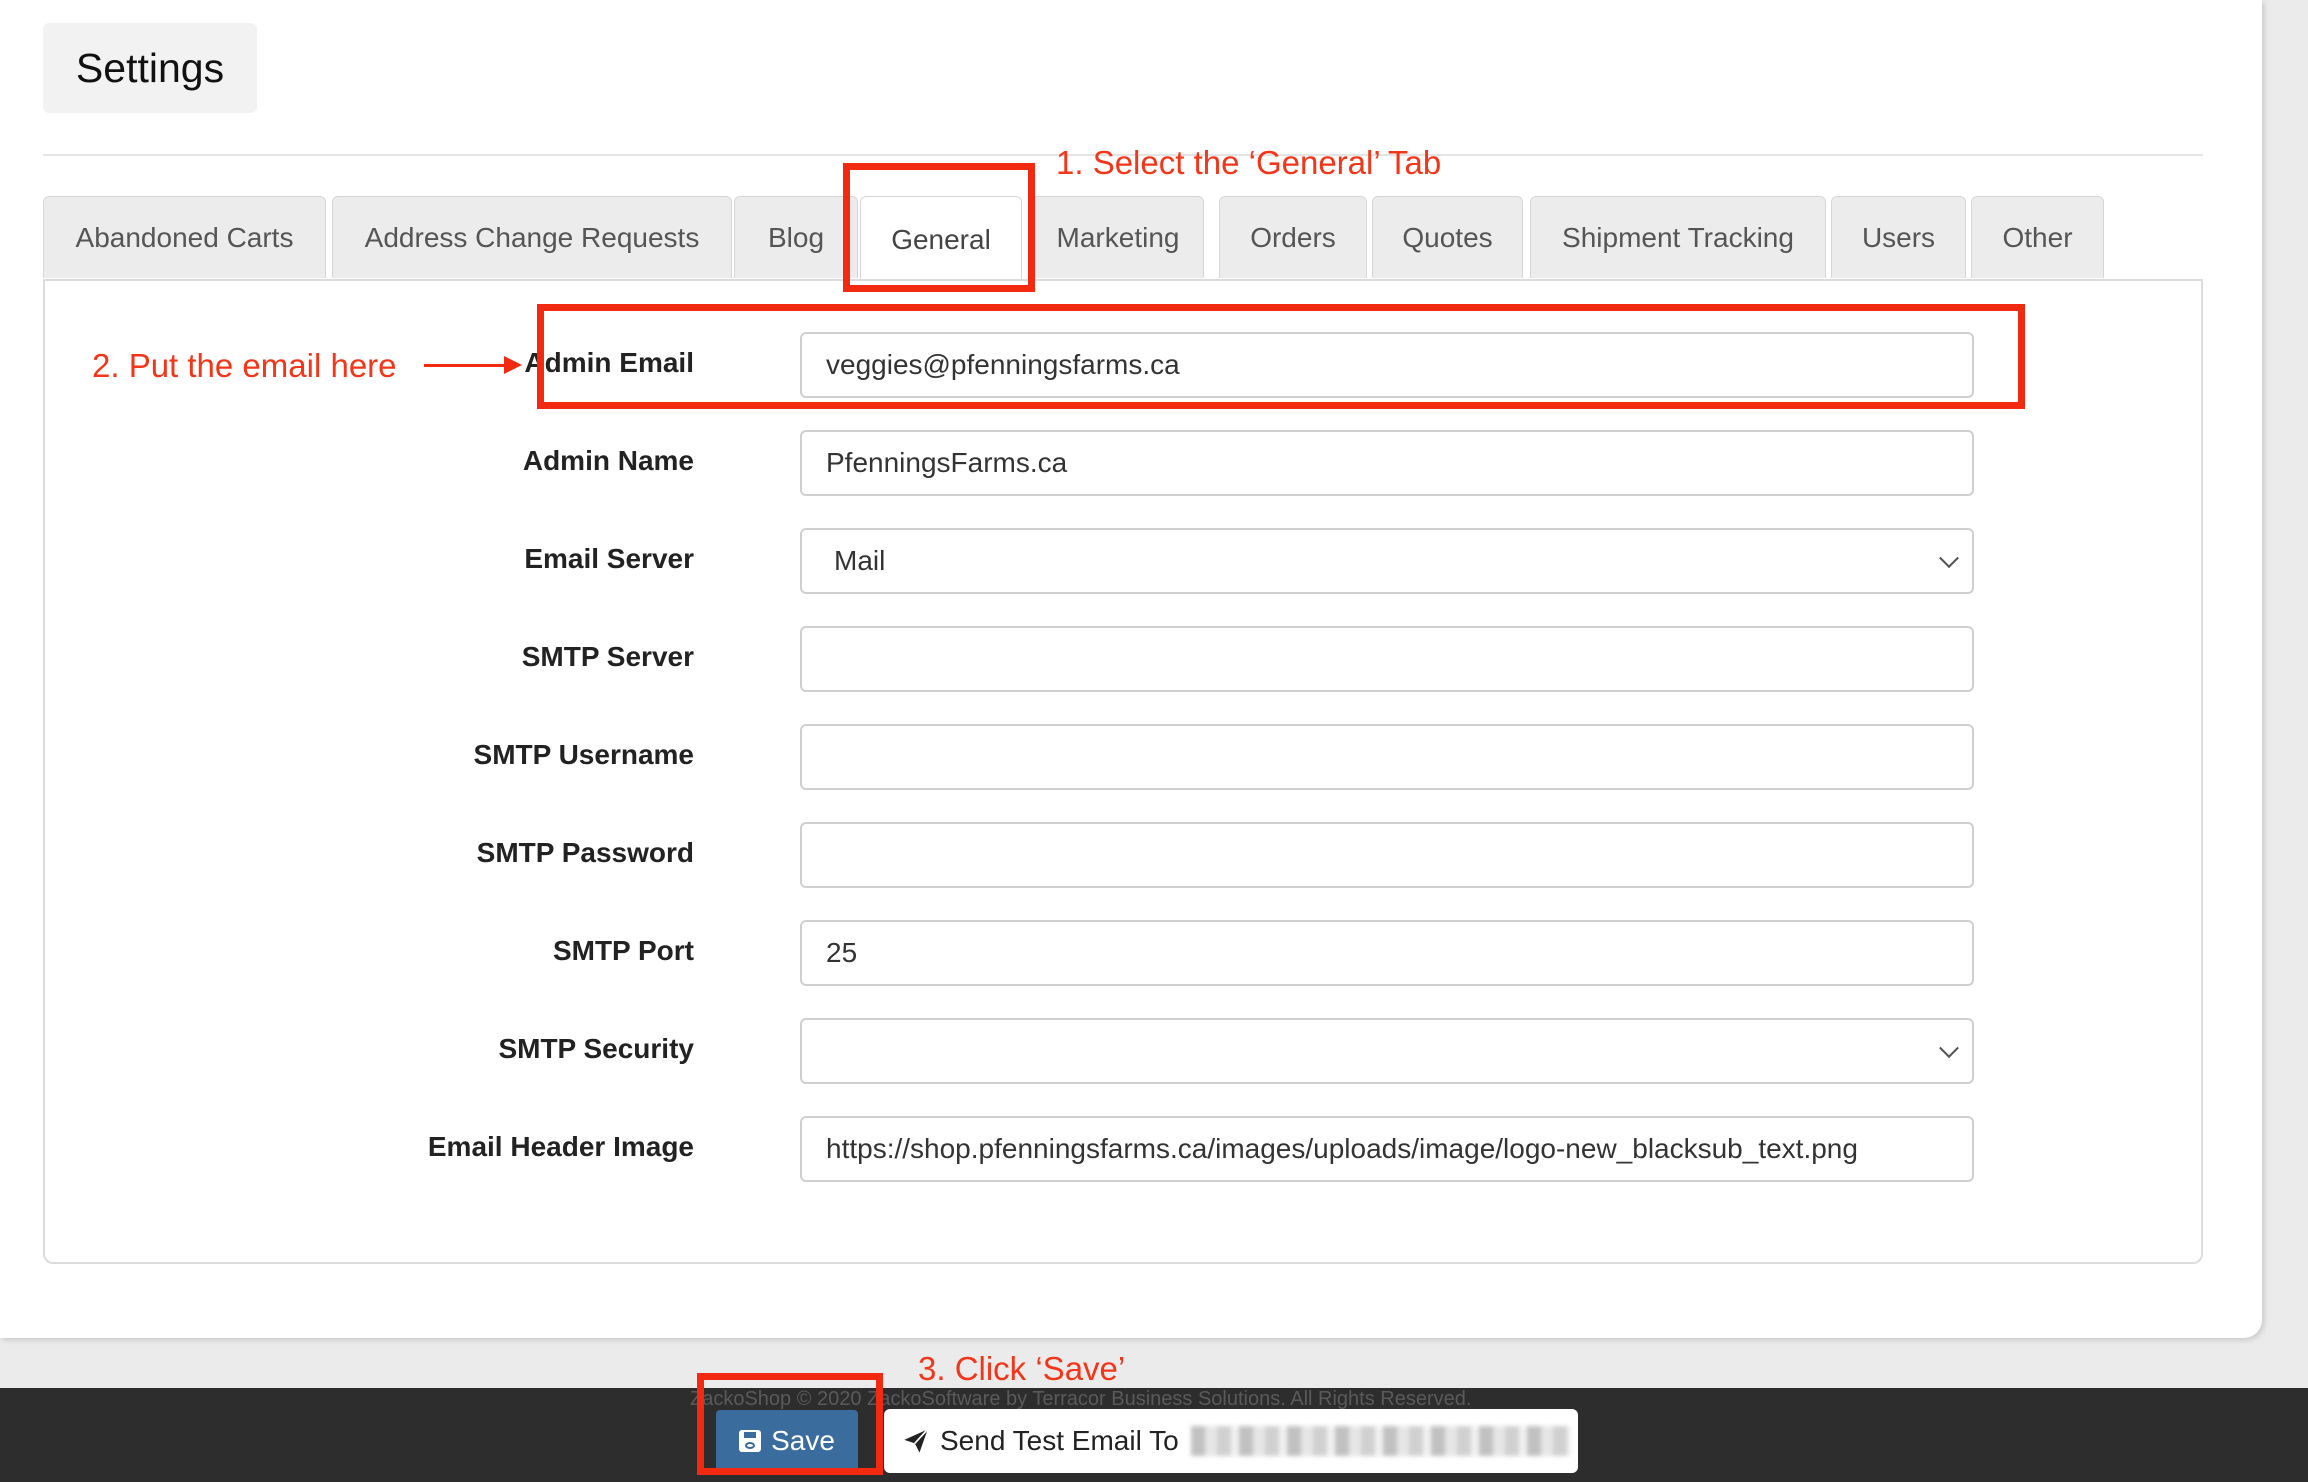 The height and width of the screenshot is (1482, 2308). What do you see at coordinates (583, 754) in the screenshot?
I see `smtp-username-label: SMTP Username` at bounding box center [583, 754].